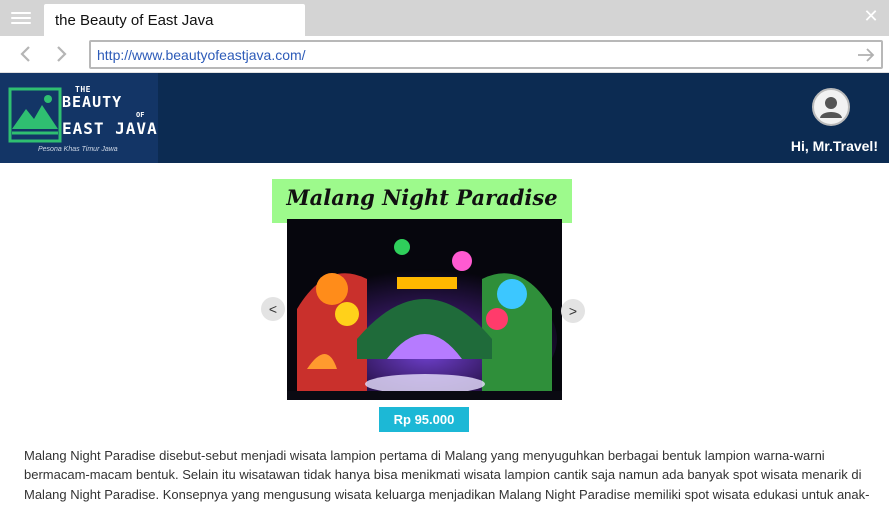 The image size is (889, 507). Describe the element at coordinates (61, 54) in the screenshot. I see `arrow-right-icon` at that location.